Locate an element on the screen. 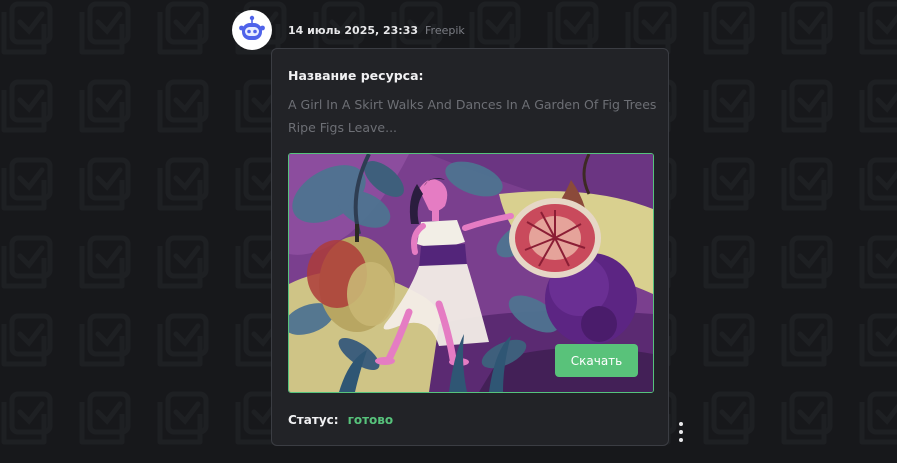  download-button: Скачать is located at coordinates (596, 360).